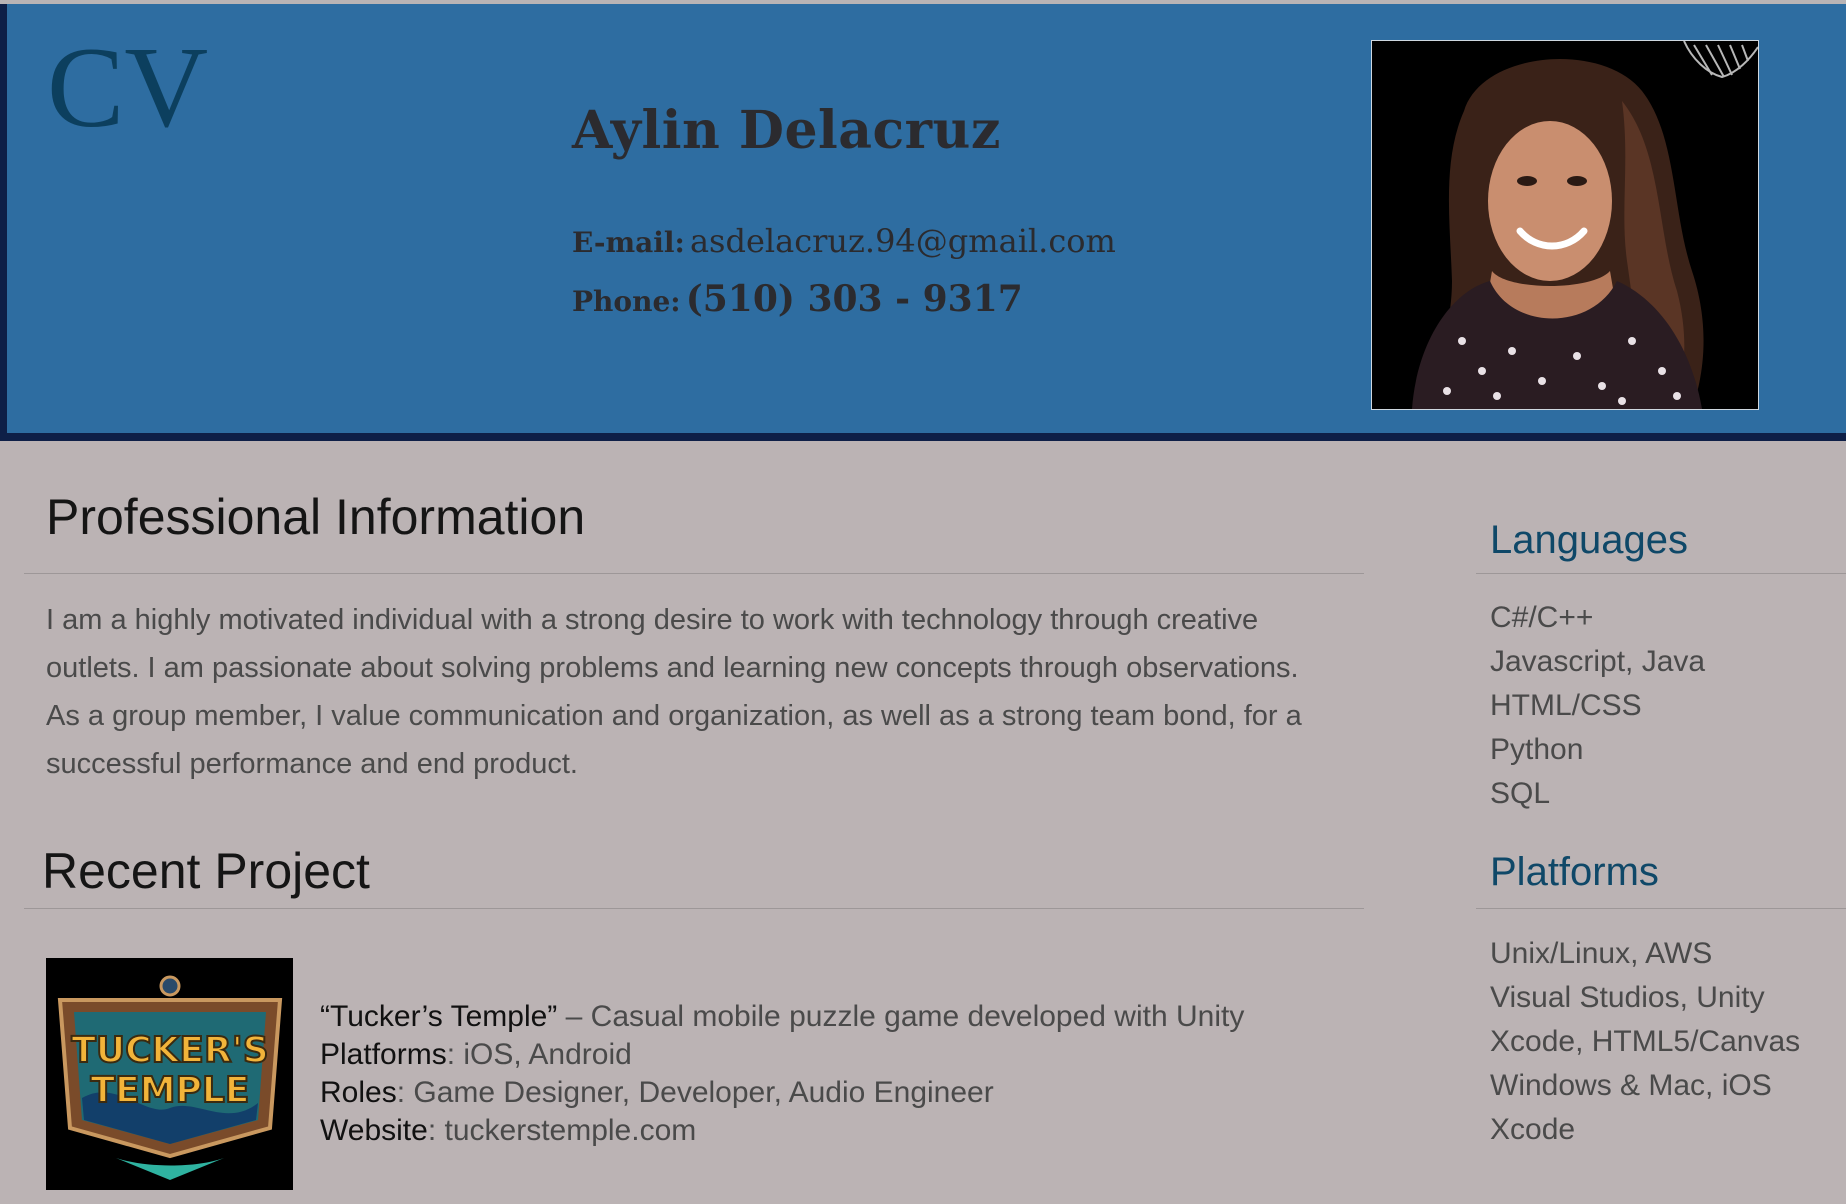 The width and height of the screenshot is (1846, 1204). Describe the element at coordinates (374, 1130) in the screenshot. I see `website-label: Website` at that location.